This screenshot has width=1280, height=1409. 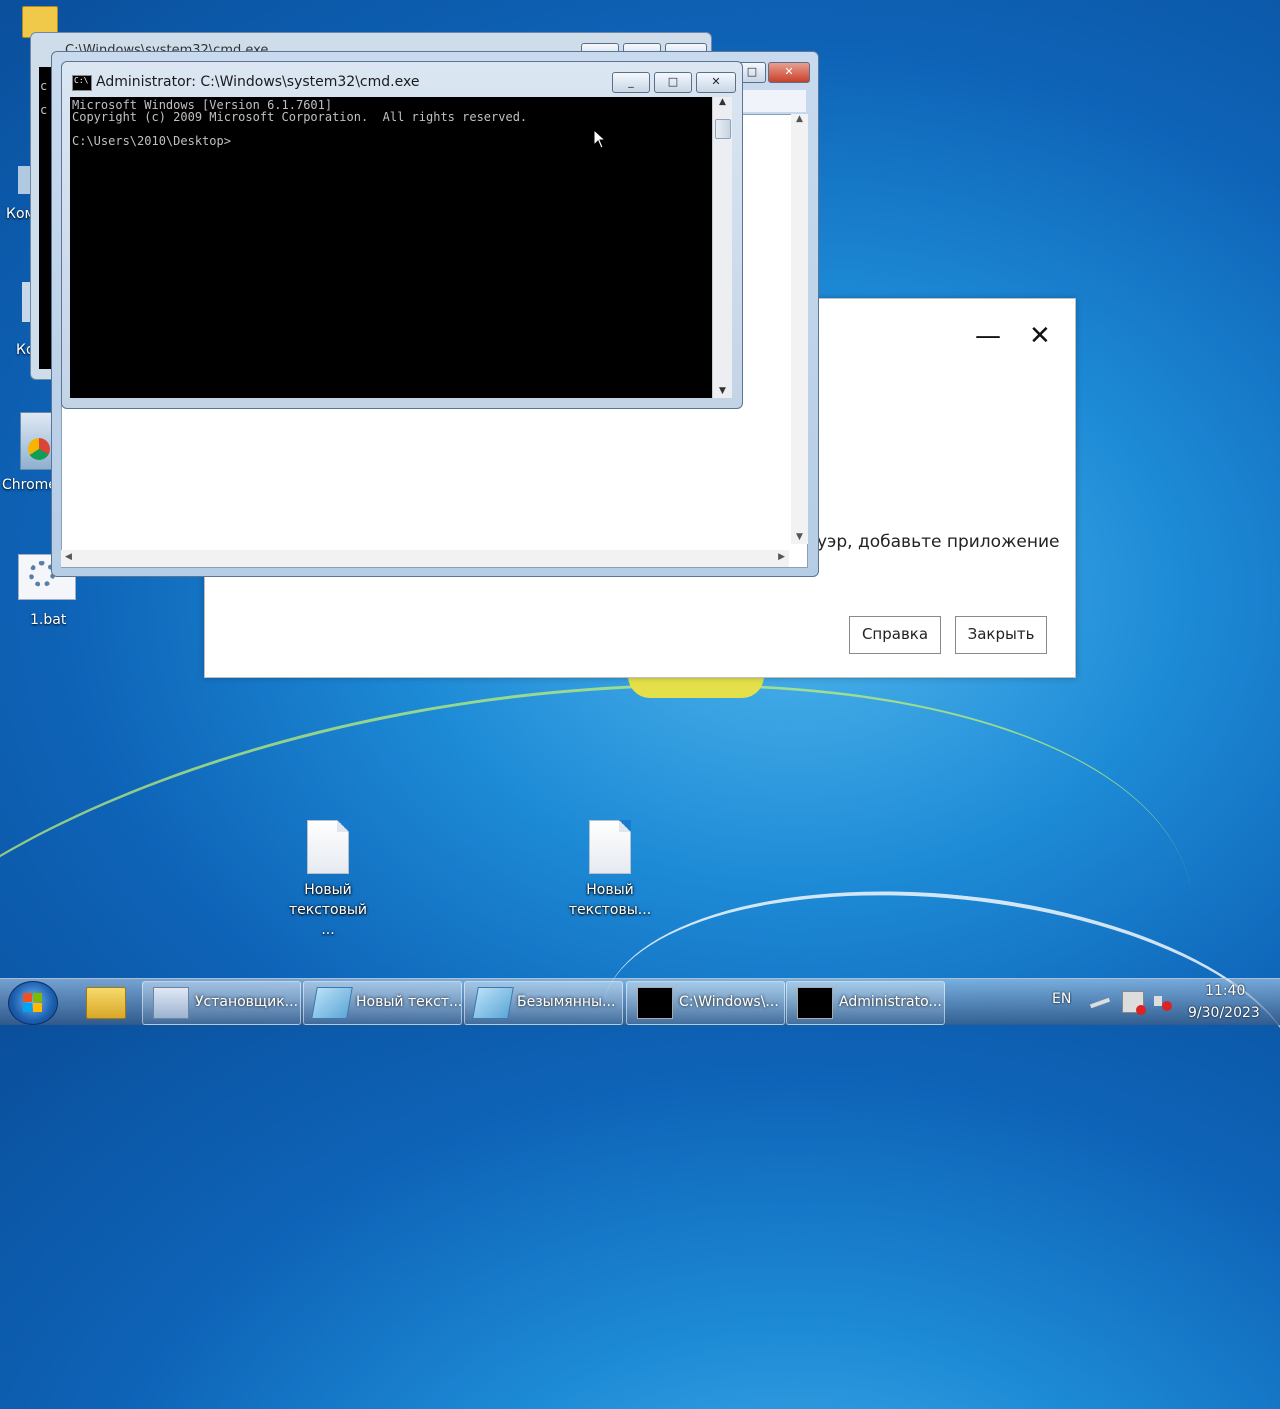 I want to click on network-icon, so click(x=1100, y=1002).